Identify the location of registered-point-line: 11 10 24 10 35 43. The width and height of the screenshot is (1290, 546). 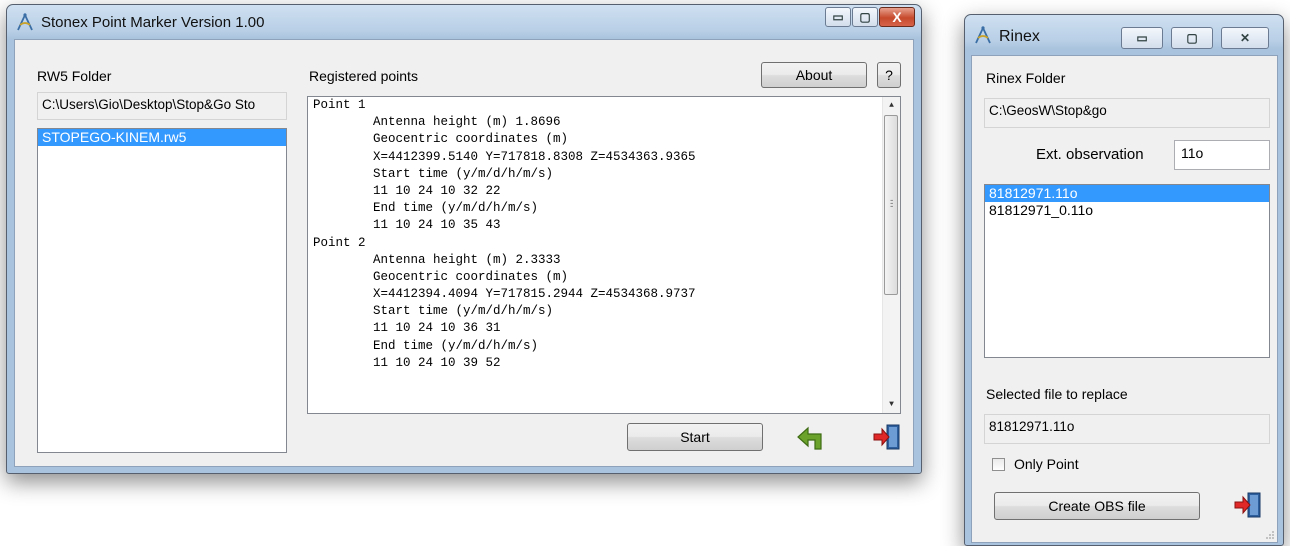
(407, 225).